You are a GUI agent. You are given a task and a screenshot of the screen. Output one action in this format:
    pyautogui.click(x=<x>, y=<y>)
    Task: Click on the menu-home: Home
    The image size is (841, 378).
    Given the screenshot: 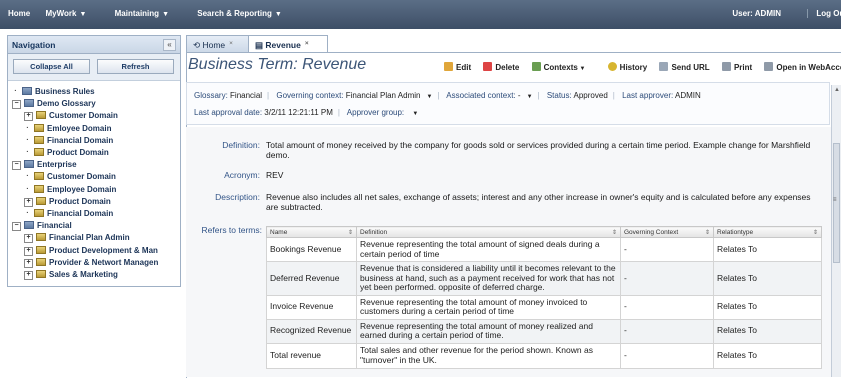 What is the action you would take?
    pyautogui.click(x=19, y=13)
    